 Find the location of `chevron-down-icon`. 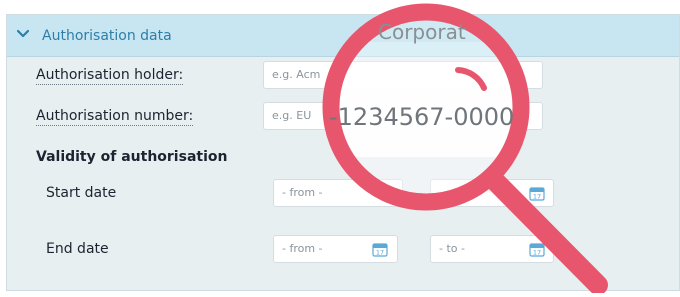

chevron-down-icon is located at coordinates (23, 34).